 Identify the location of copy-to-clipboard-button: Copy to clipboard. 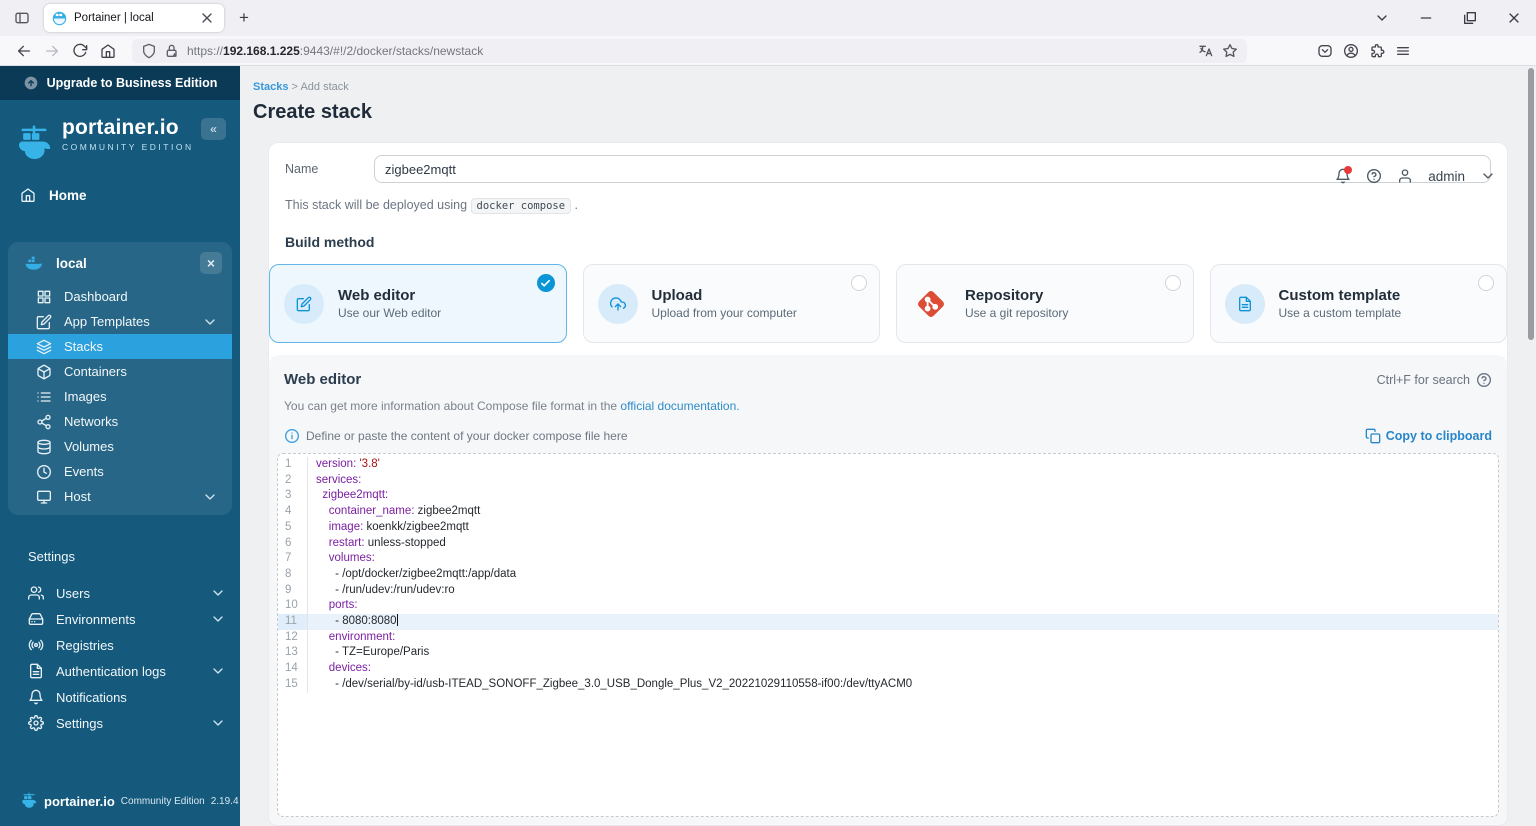
(1428, 436).